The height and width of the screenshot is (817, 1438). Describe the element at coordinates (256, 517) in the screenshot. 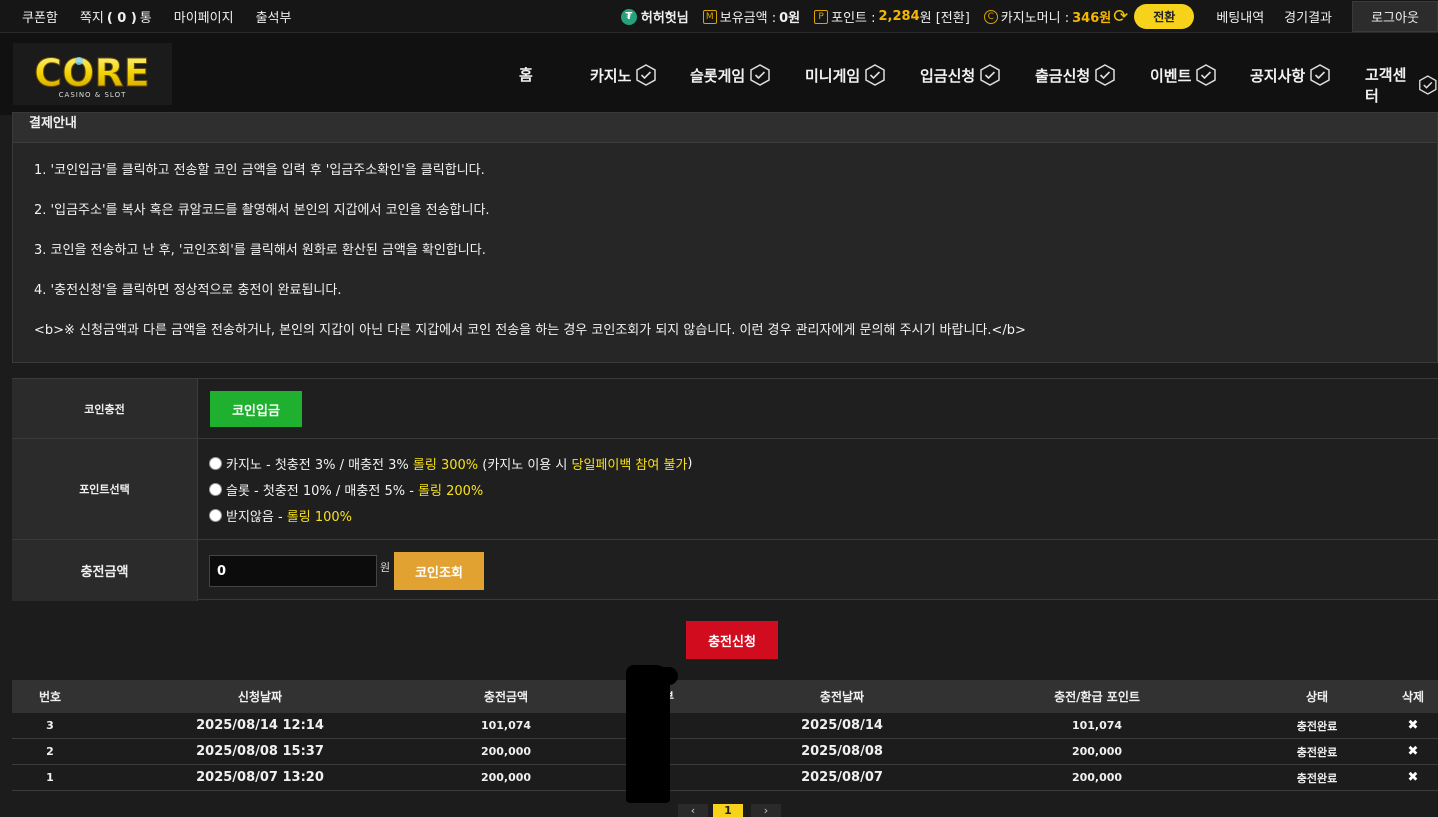

I see `option-text: 받지않음 -` at that location.